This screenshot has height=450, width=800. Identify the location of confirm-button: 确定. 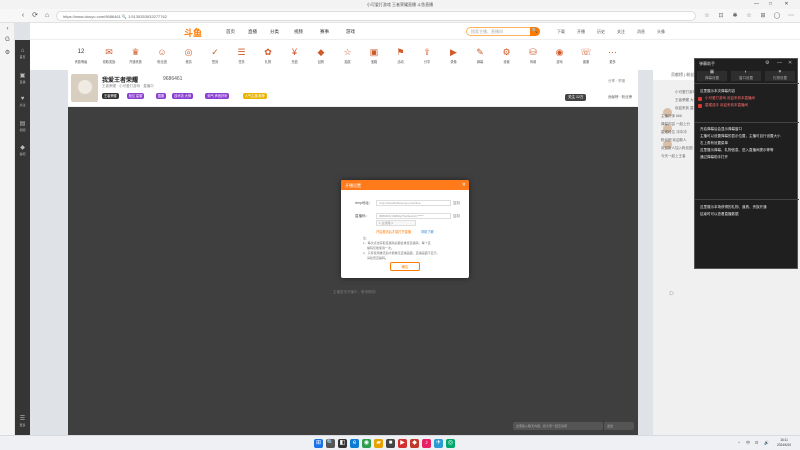
(405, 266).